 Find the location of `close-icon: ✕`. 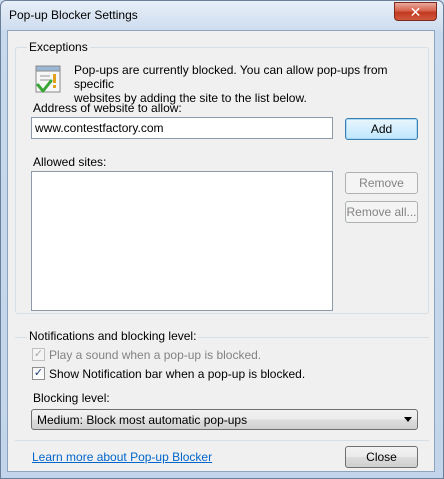

close-icon: ✕ is located at coordinates (415, 11).